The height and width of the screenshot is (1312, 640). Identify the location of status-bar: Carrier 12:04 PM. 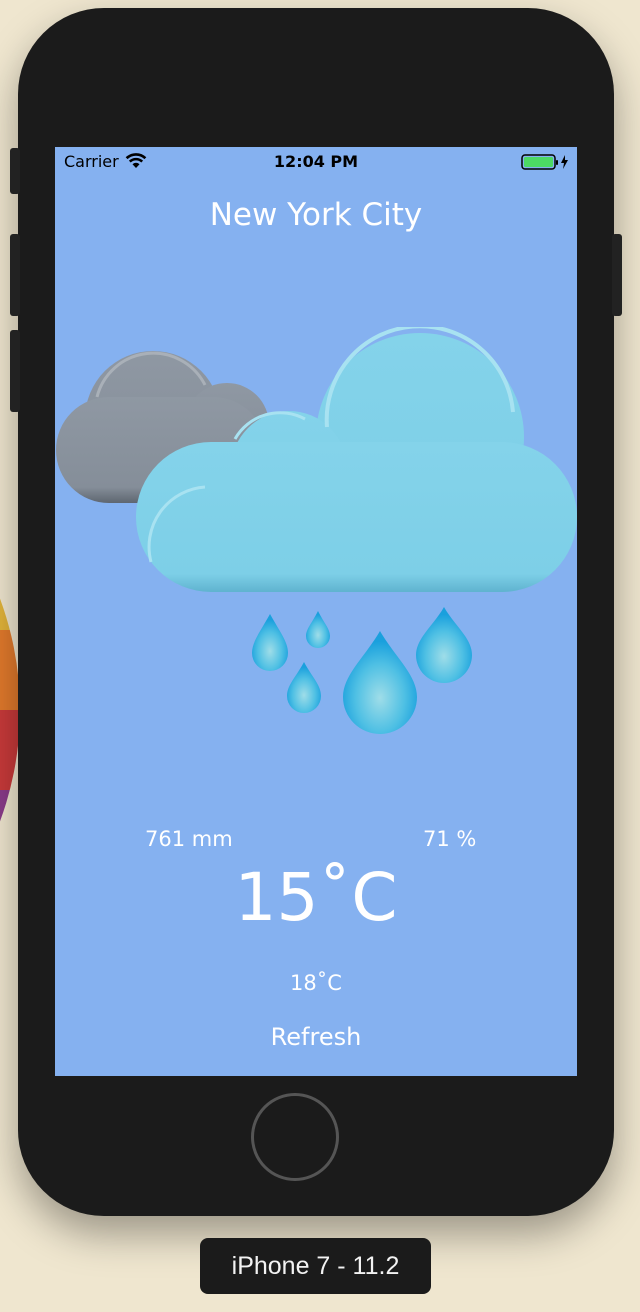
(316, 161).